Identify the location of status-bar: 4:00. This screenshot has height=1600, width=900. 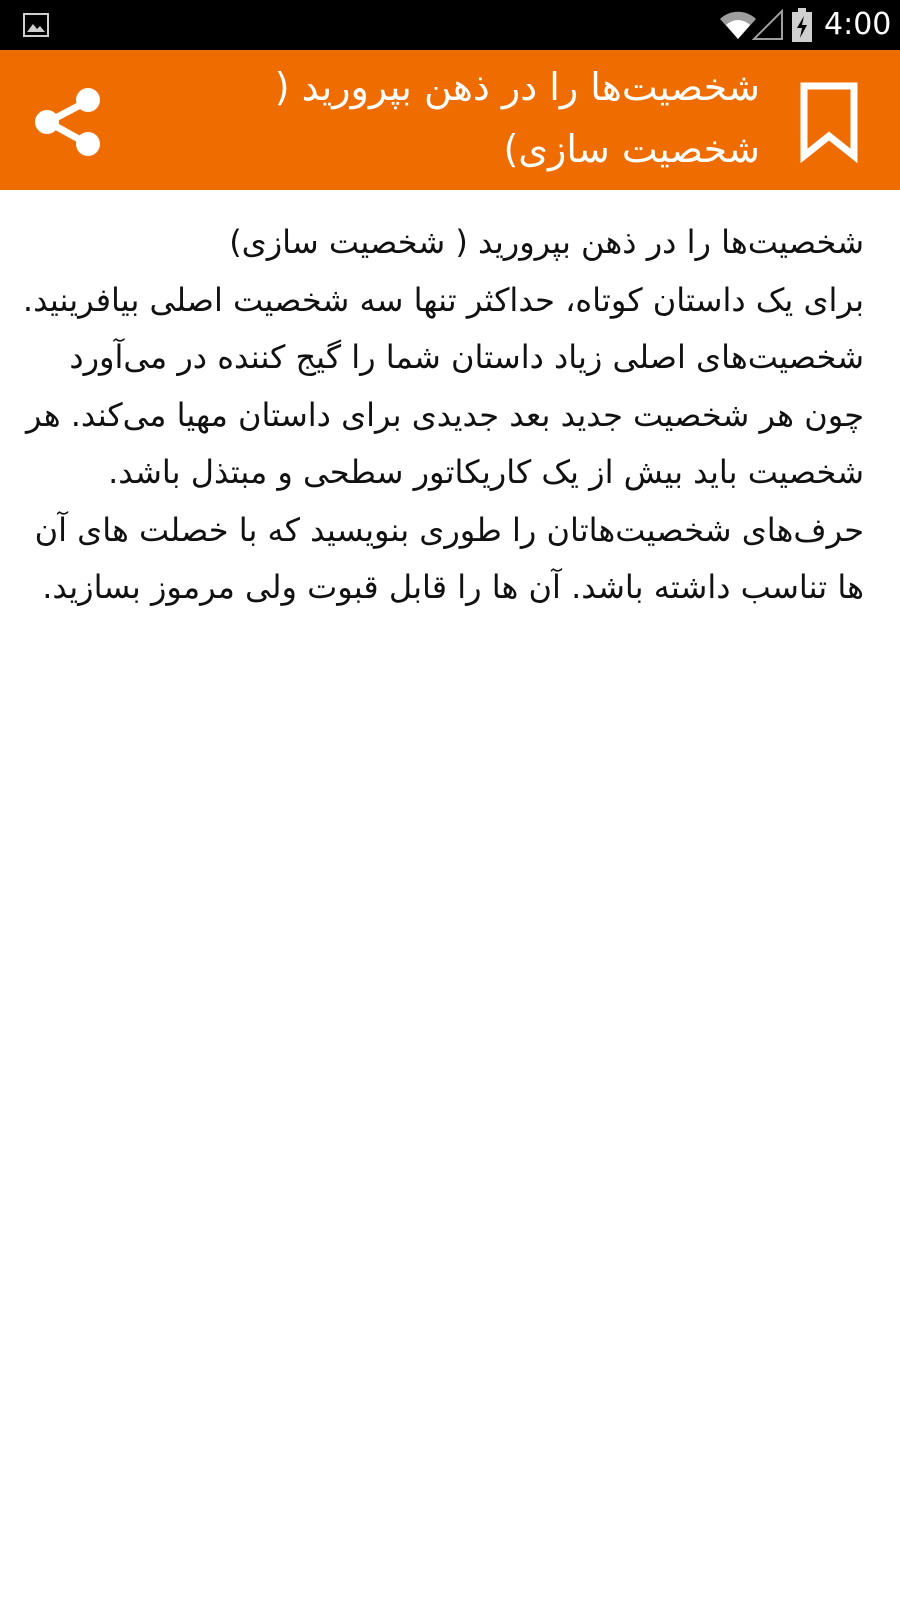
(450, 25).